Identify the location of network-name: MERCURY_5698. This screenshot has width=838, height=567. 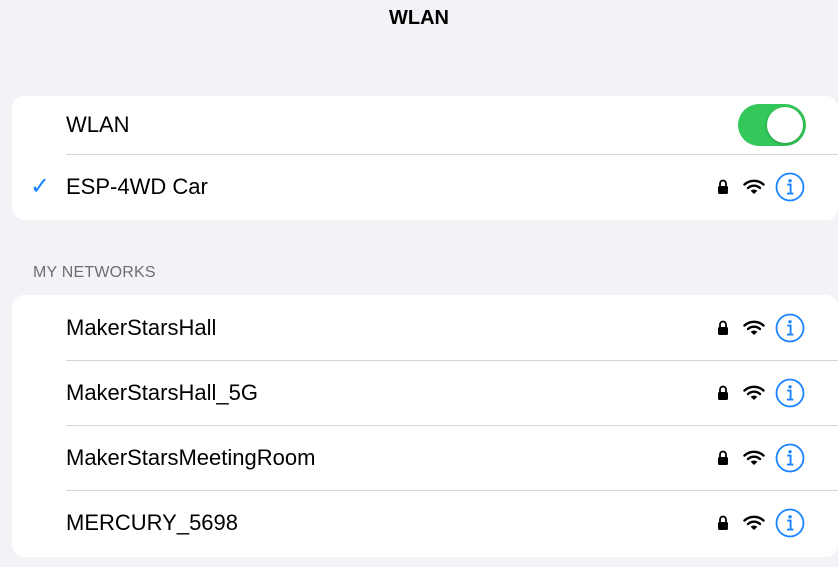
(152, 522).